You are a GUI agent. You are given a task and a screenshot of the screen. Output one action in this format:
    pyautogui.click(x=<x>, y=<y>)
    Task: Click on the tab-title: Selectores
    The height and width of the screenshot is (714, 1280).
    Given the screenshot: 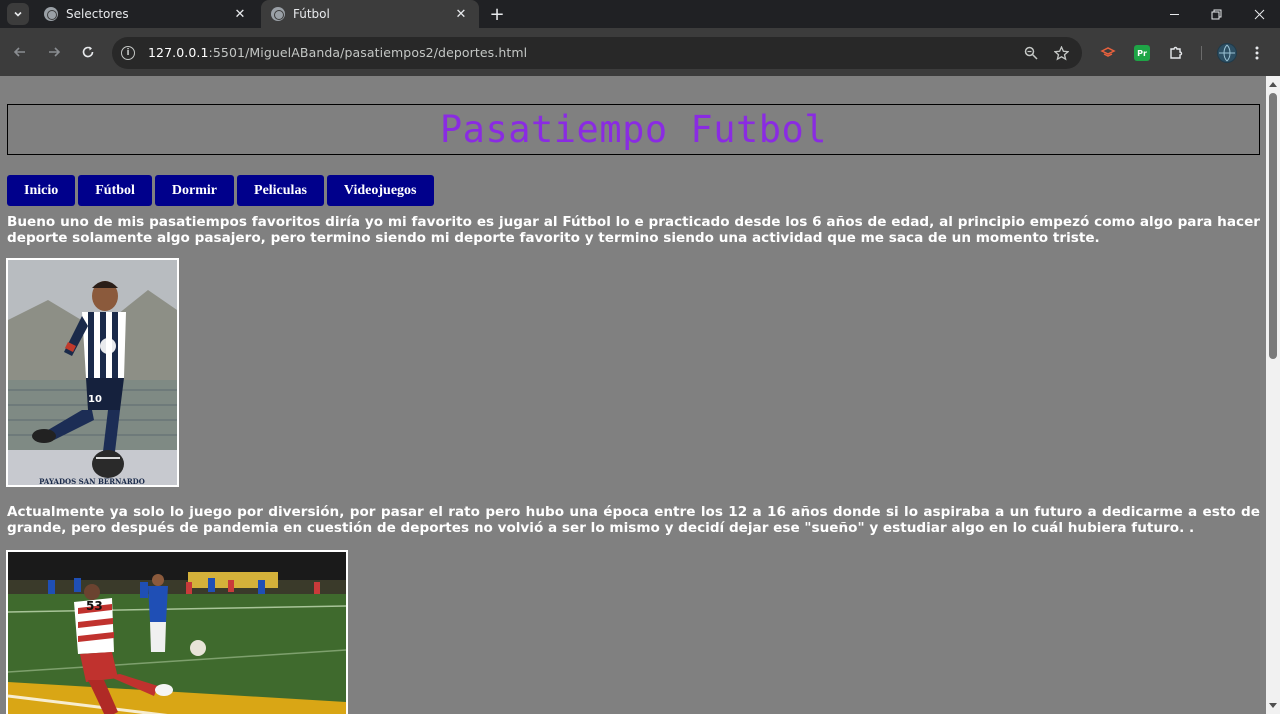 What is the action you would take?
    pyautogui.click(x=97, y=14)
    